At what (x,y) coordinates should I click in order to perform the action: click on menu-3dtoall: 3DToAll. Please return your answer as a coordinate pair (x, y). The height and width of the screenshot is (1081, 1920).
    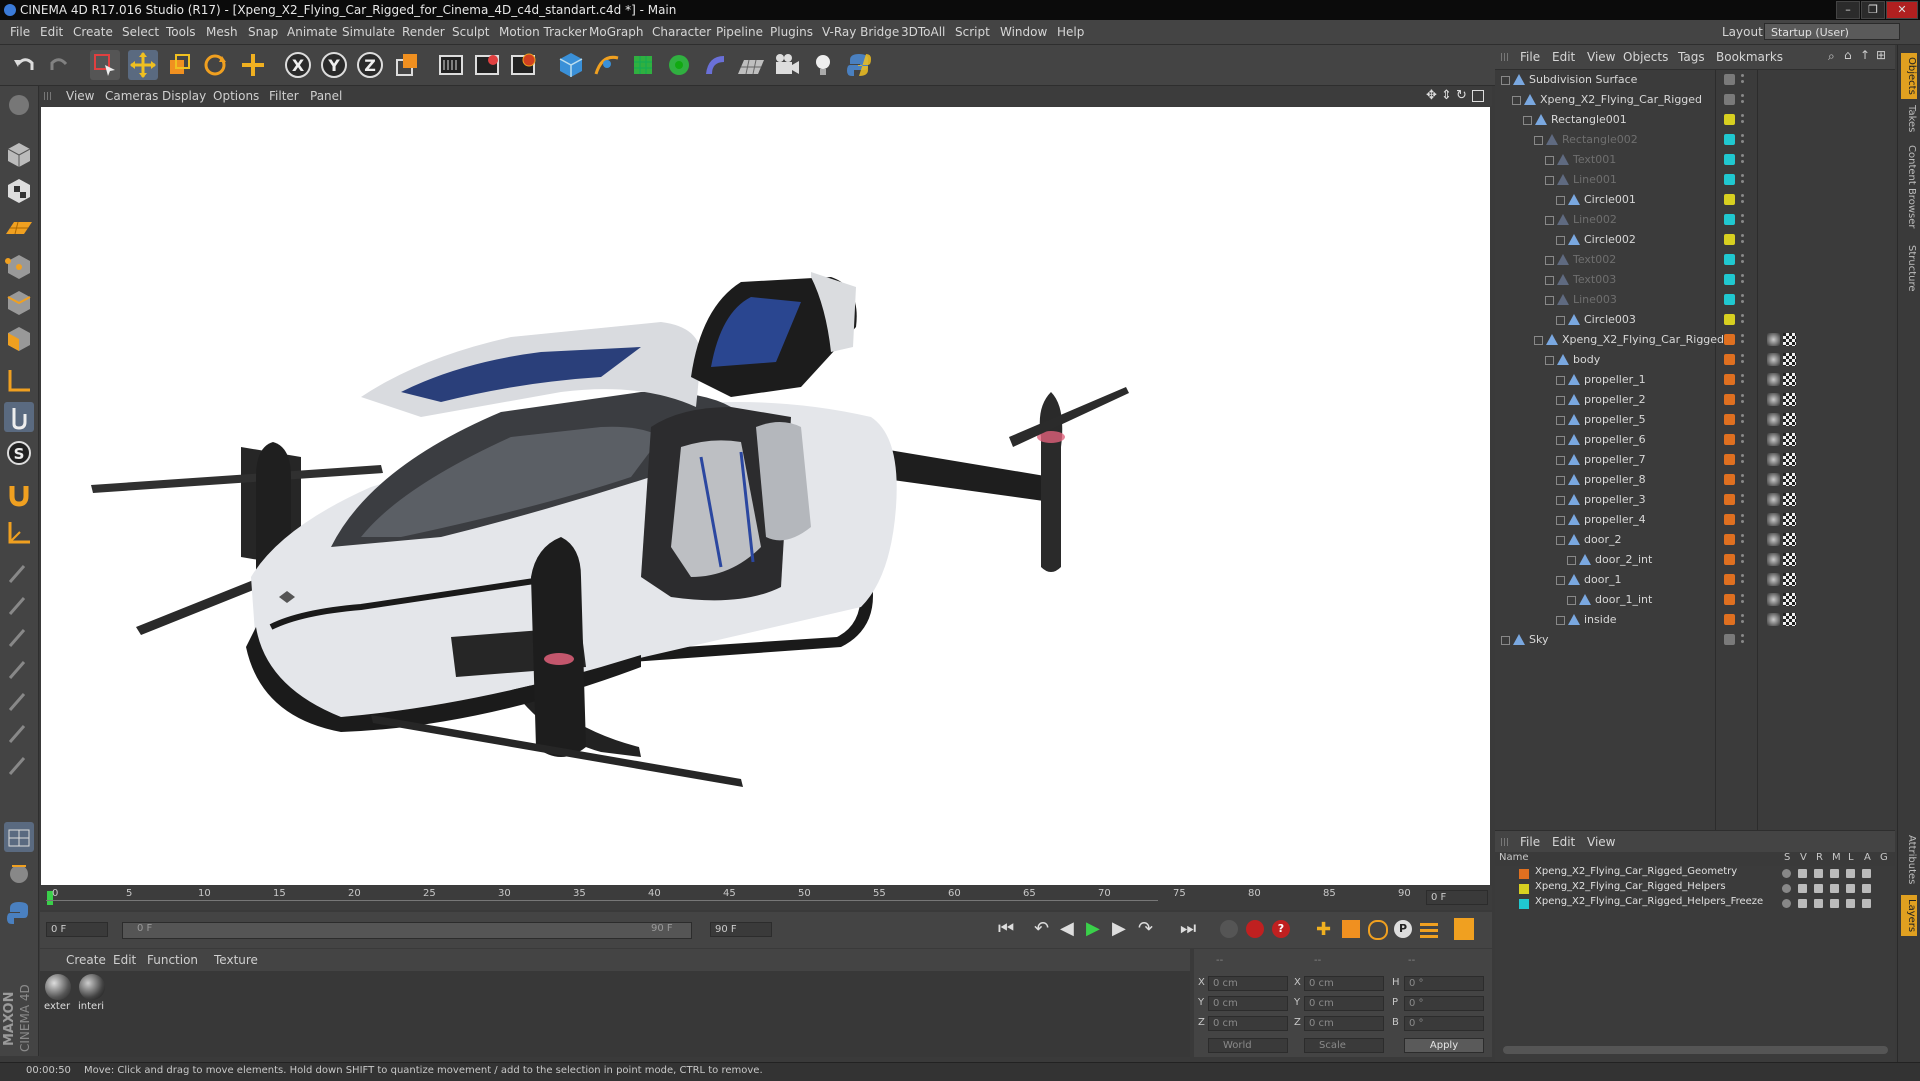
    Looking at the image, I should click on (923, 32).